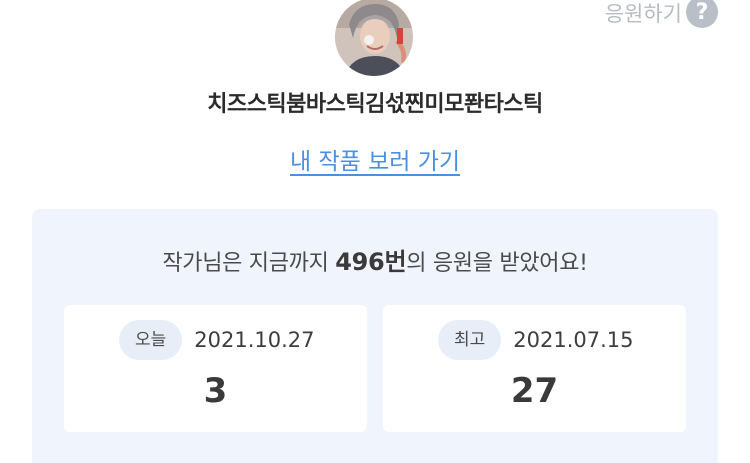  I want to click on cheer-help: 응원하기 ?, so click(661, 14).